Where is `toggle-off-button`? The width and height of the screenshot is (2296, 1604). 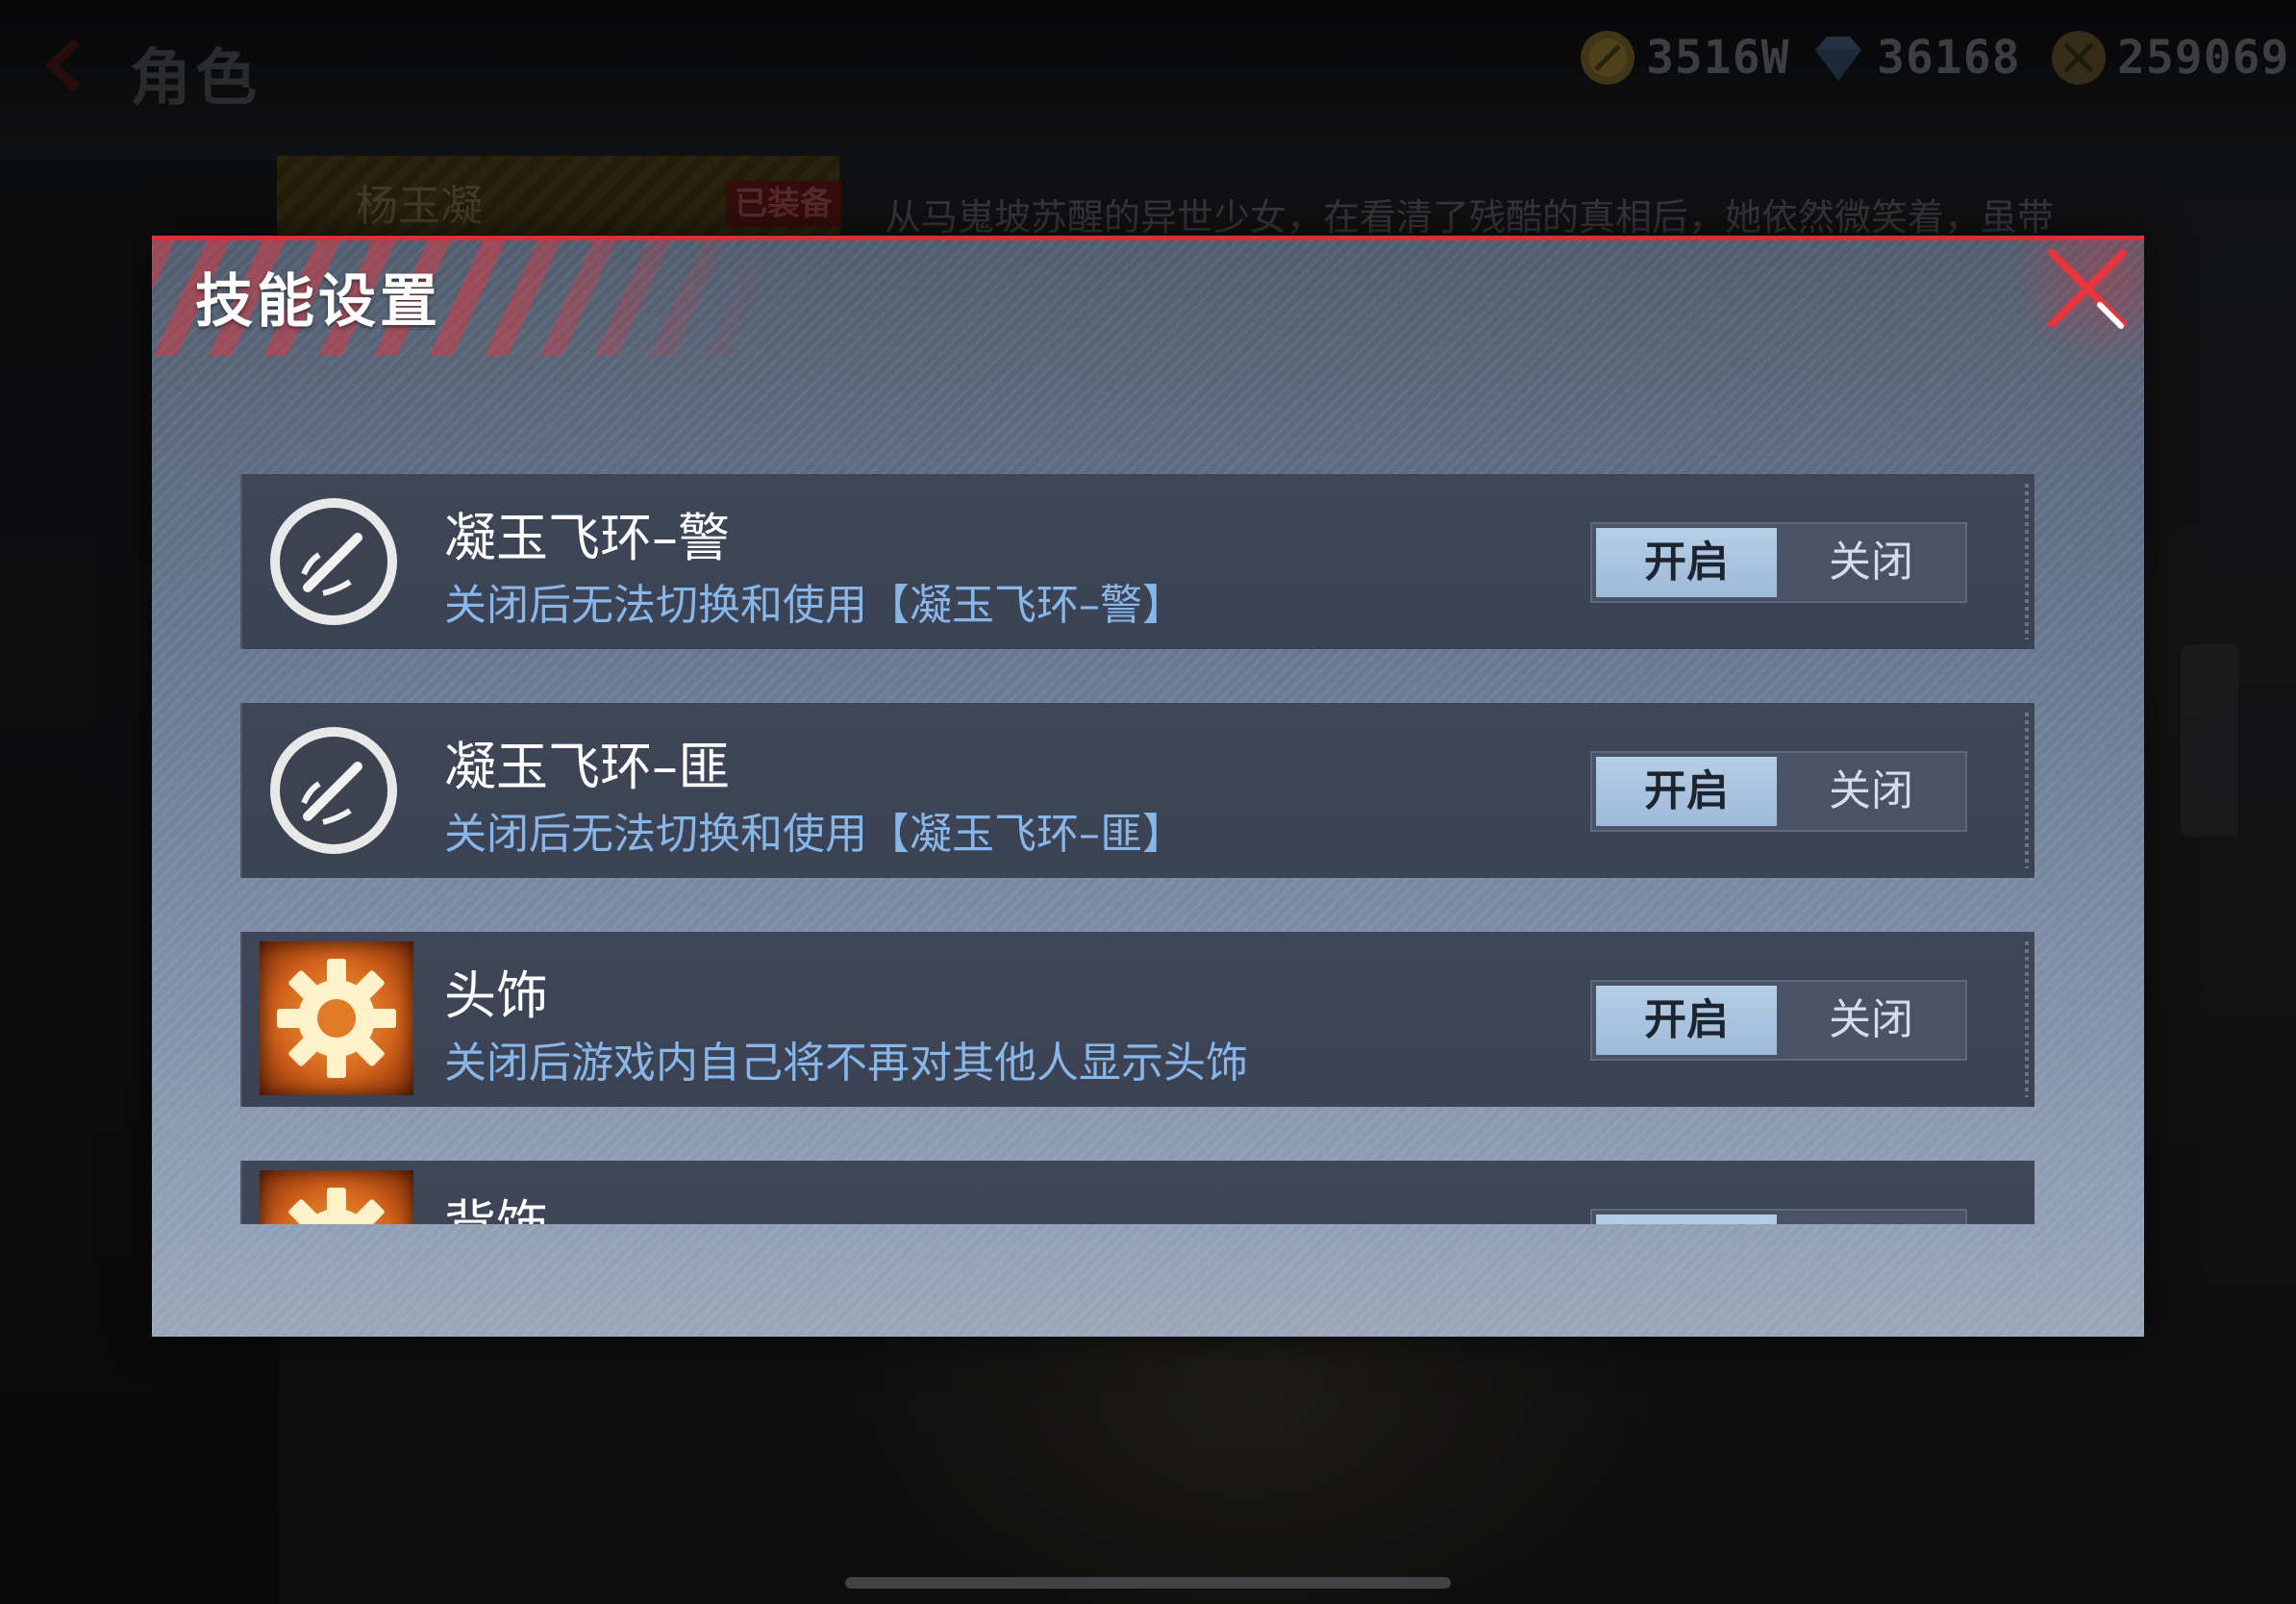
toggle-off-button is located at coordinates (1871, 1219).